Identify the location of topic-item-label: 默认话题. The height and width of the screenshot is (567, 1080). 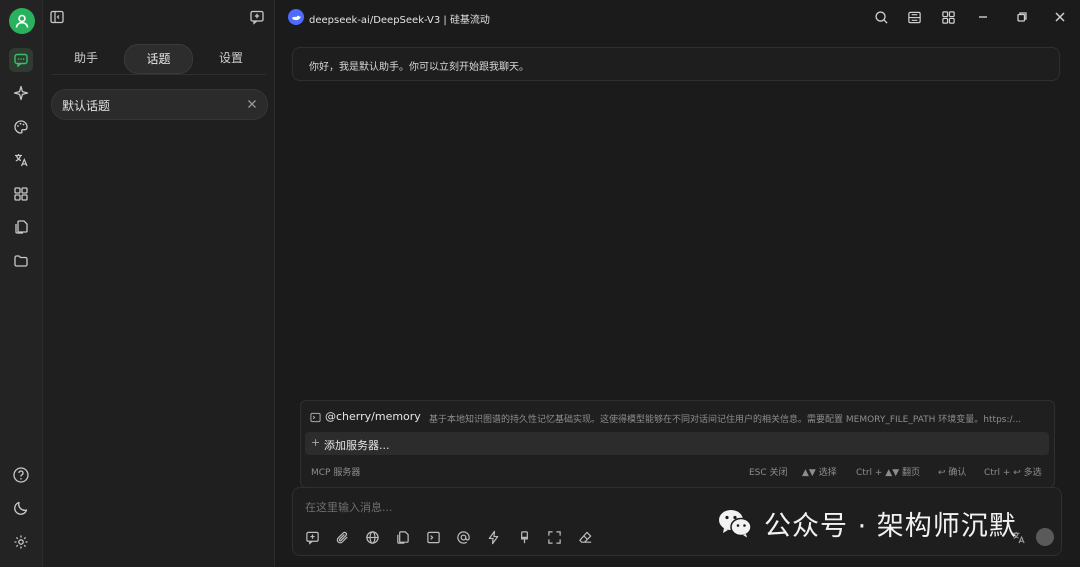
(86, 106).